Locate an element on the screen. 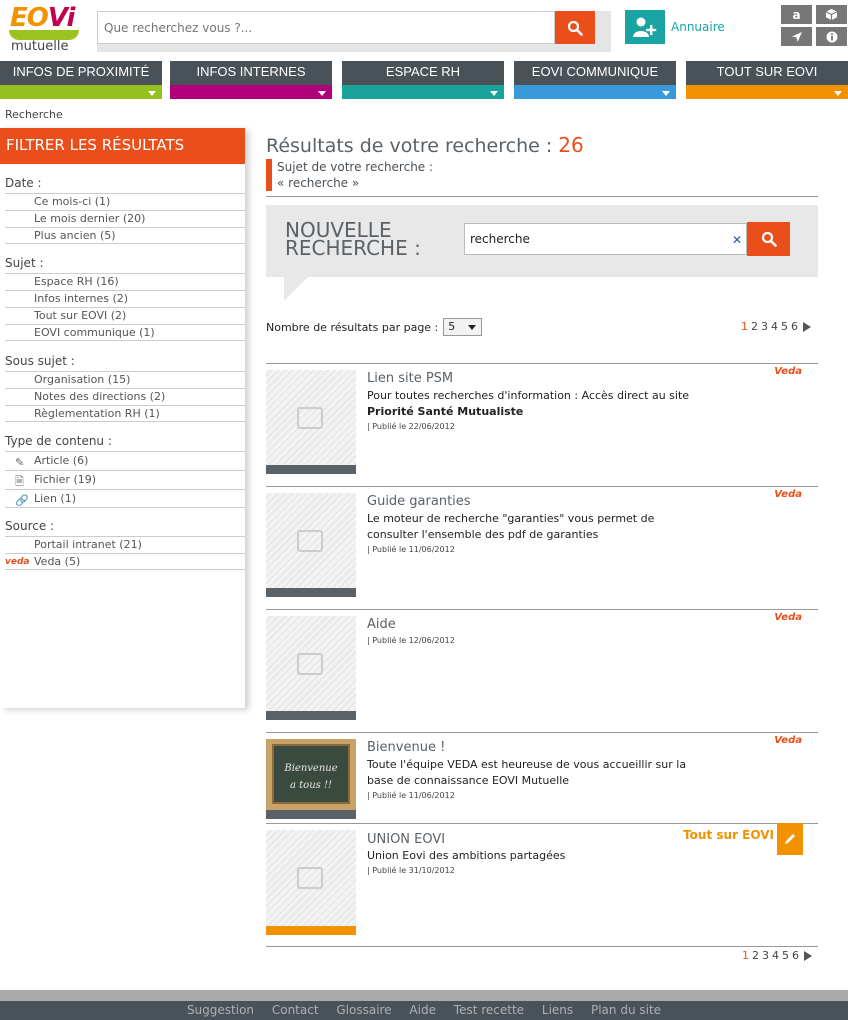 The image size is (848, 1020). footer-link: Test recette is located at coordinates (489, 1010).